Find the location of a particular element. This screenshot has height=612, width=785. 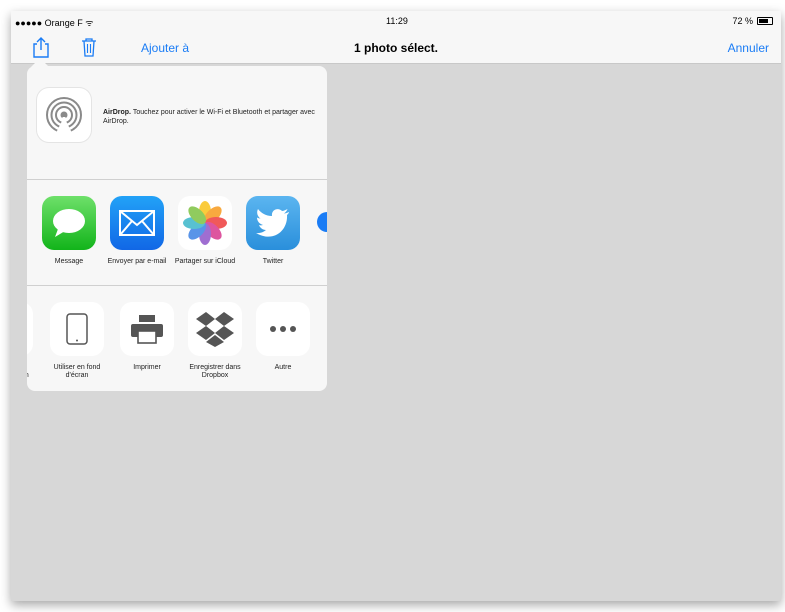

actions-row: un Utiliser en fond d'écran is located at coordinates (177, 338).